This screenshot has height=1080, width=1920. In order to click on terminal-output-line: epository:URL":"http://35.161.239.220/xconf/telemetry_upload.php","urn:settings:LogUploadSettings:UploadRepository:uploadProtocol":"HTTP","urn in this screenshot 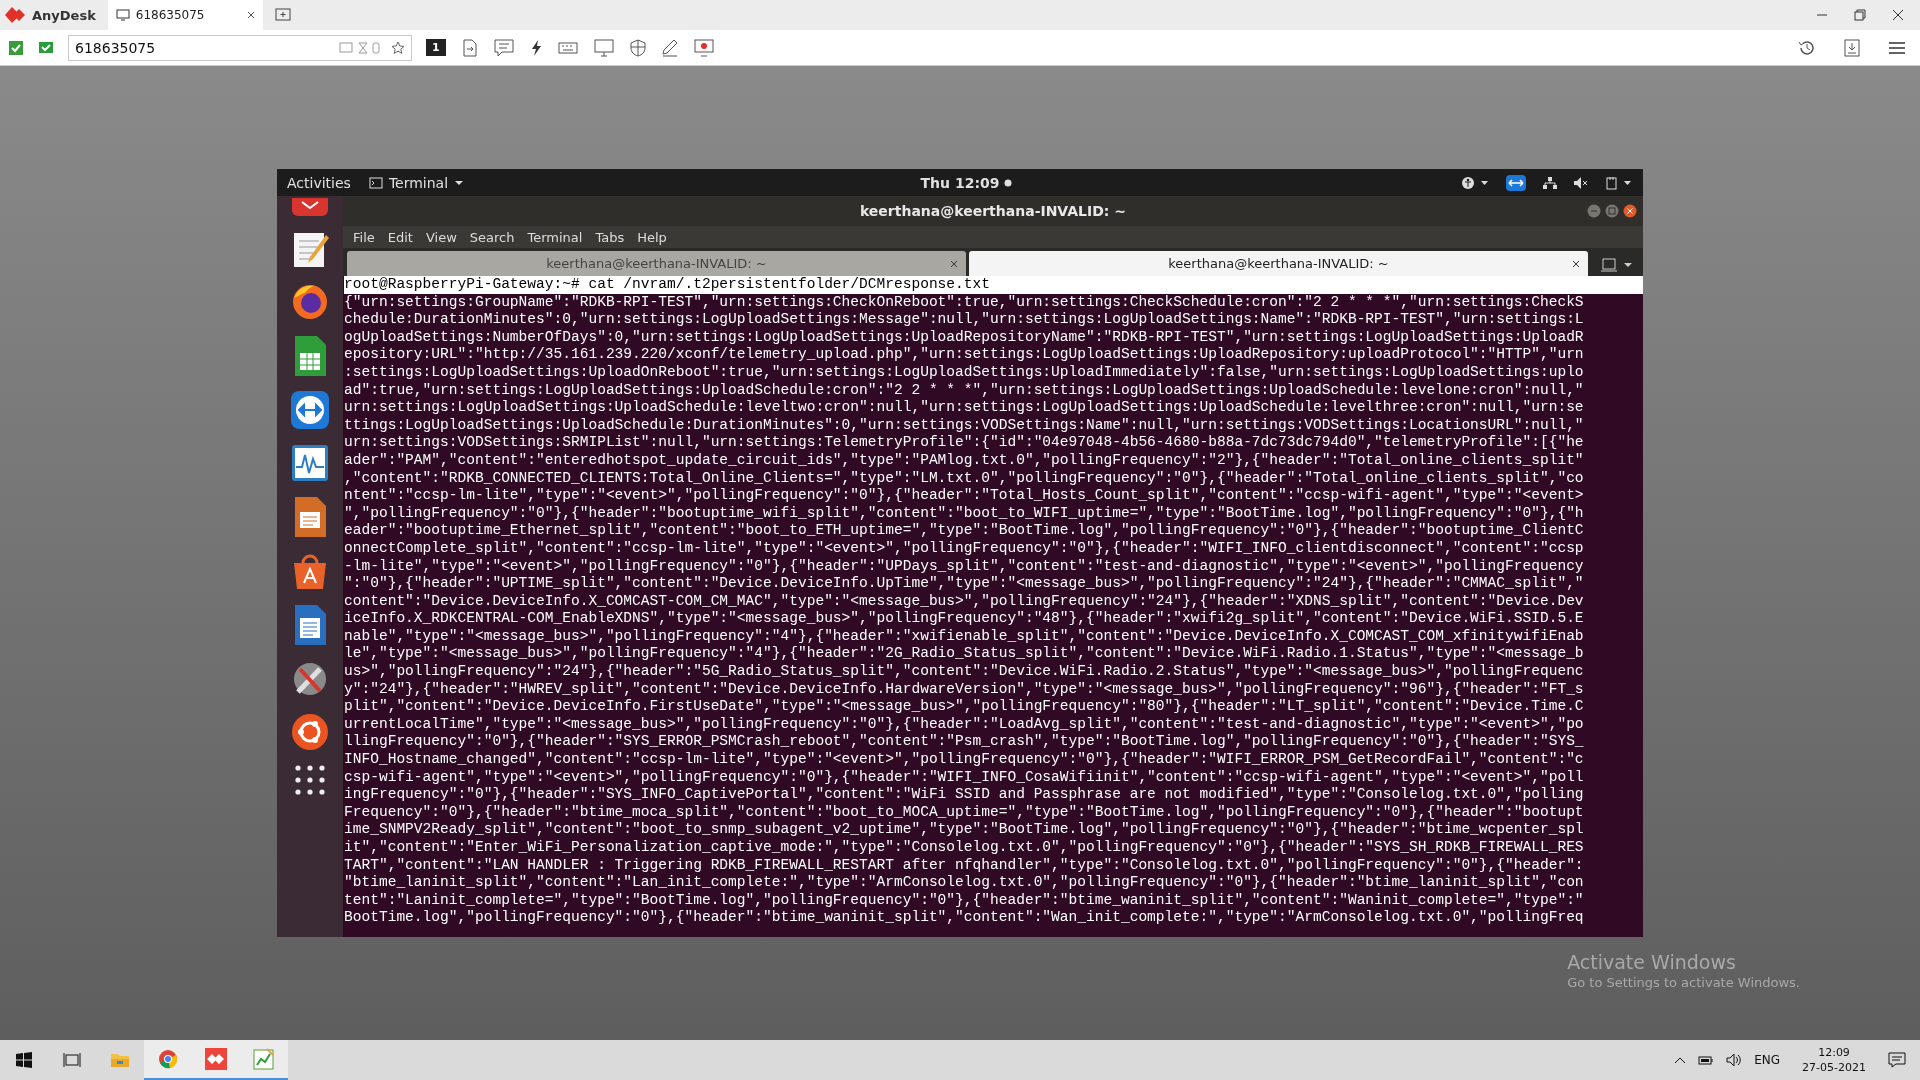, I will do `click(964, 355)`.